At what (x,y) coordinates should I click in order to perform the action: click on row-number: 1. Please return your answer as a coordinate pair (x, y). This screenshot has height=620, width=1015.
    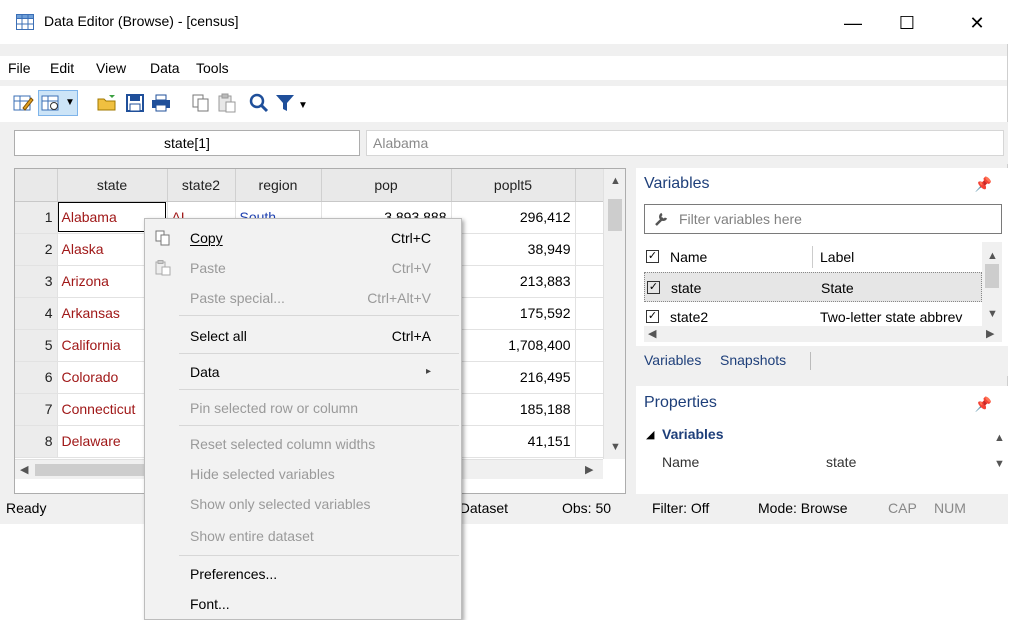
    Looking at the image, I should click on (36, 217).